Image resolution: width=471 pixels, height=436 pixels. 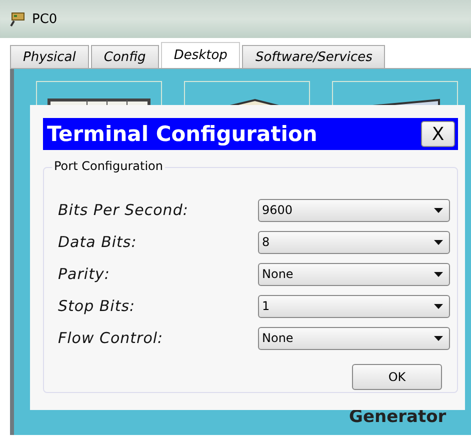 I want to click on field-label: Flow Control:, so click(x=111, y=338).